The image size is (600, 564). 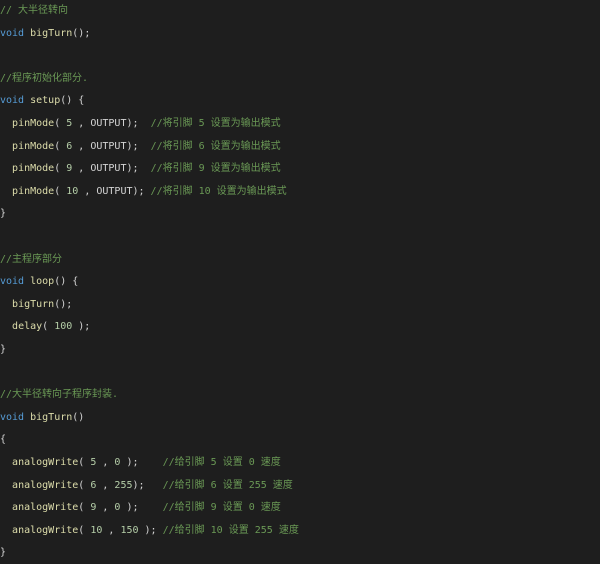 I want to click on code-token: //程序初始化部分., so click(x=44, y=78).